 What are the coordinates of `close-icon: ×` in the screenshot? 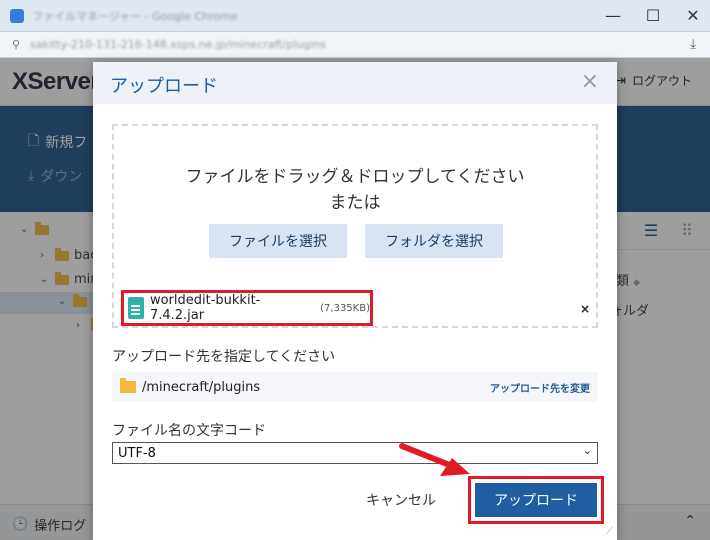 It's located at (590, 82).